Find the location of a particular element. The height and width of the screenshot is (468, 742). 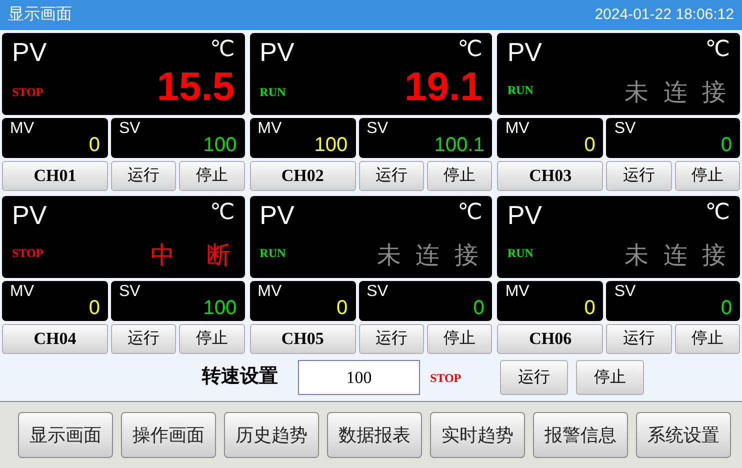

mv-value: 100 is located at coordinates (331, 145).